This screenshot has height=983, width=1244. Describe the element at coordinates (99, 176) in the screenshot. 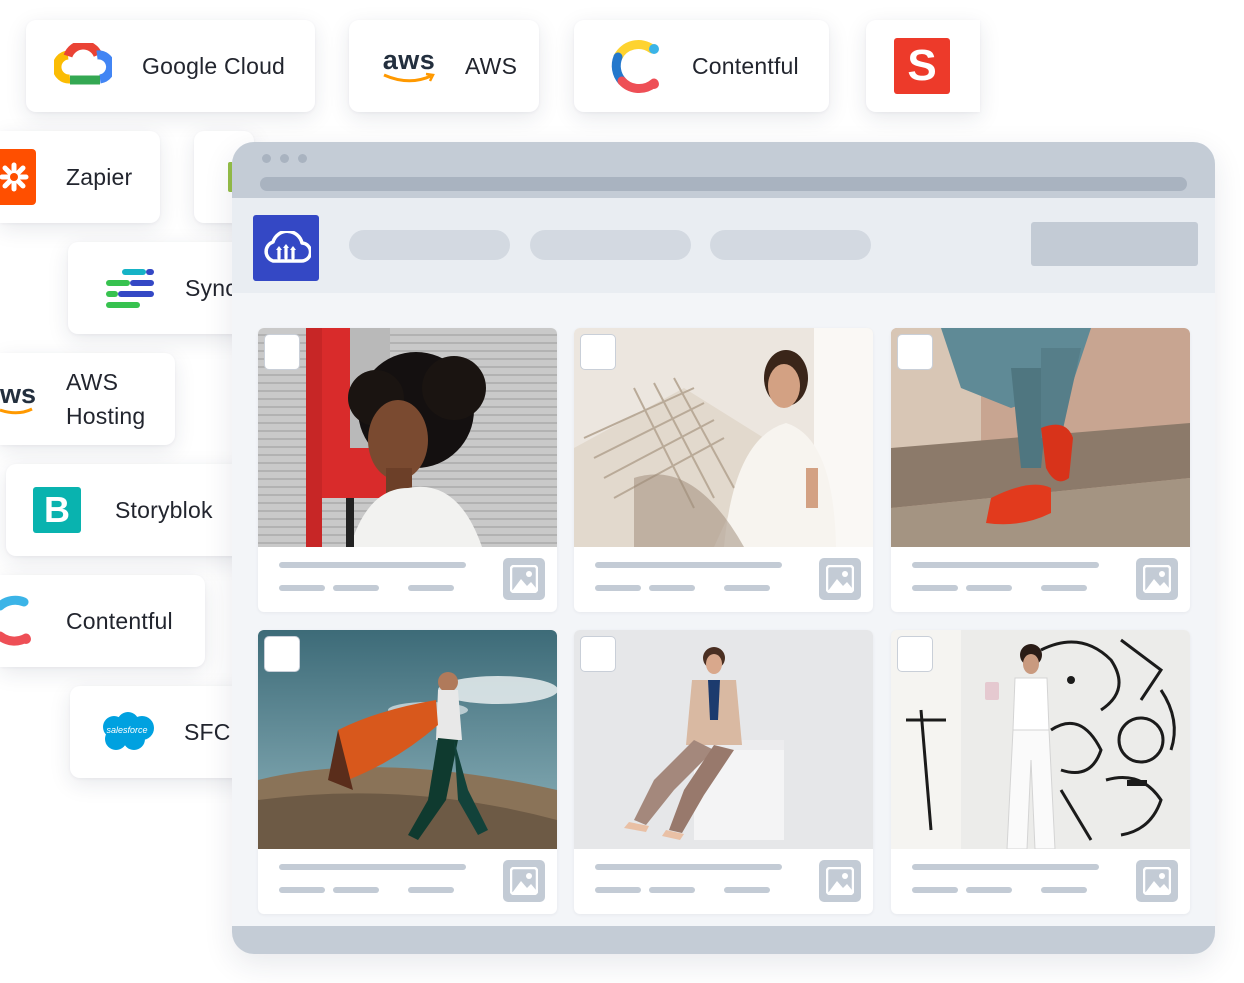

I see `integration-label: Zapier` at that location.